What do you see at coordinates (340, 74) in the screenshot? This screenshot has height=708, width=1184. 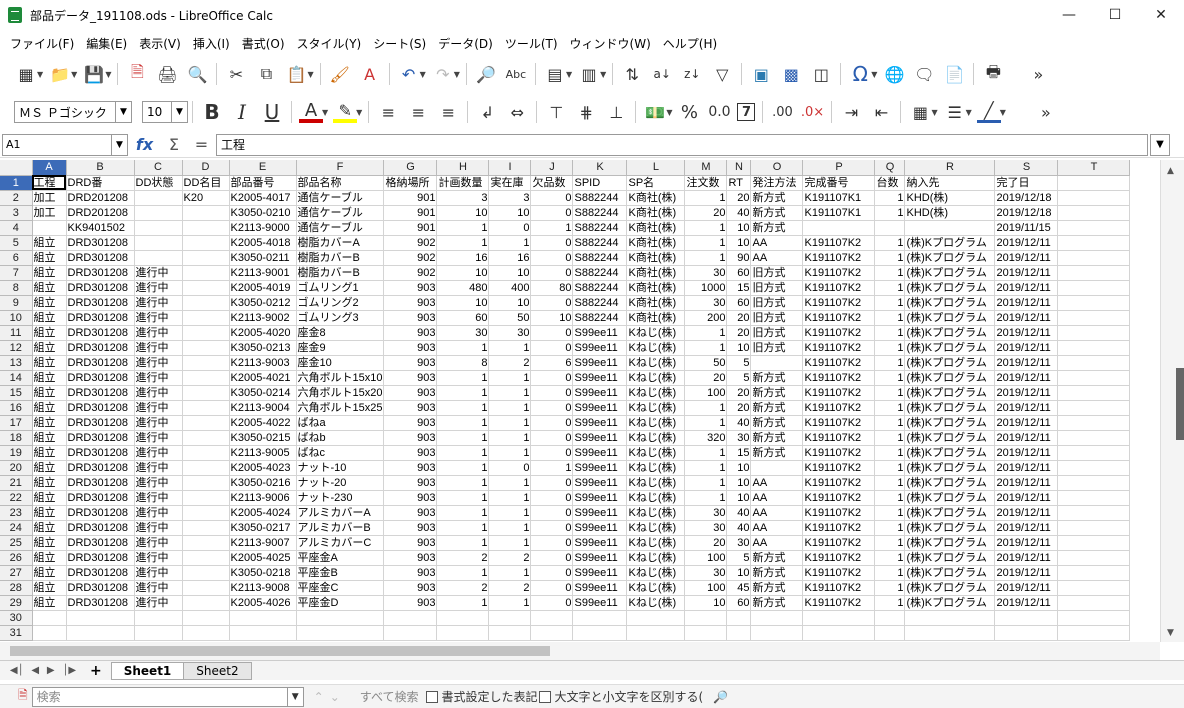 I see `clone-format-icon: 🖌` at bounding box center [340, 74].